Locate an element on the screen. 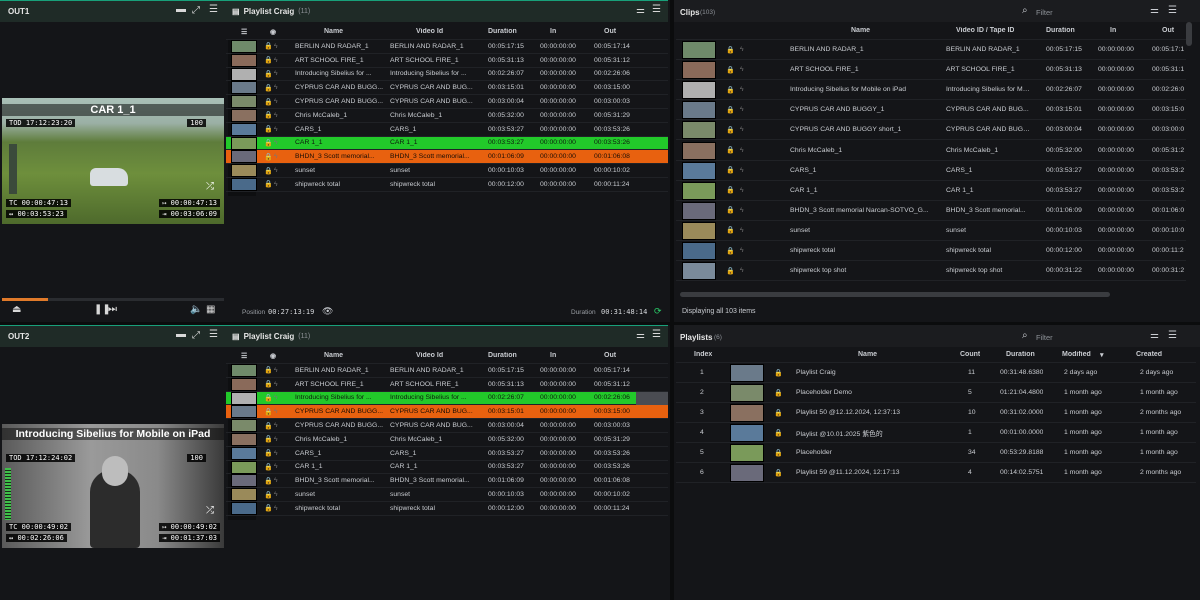 The image size is (1200, 600). col-index: Index is located at coordinates (703, 354).